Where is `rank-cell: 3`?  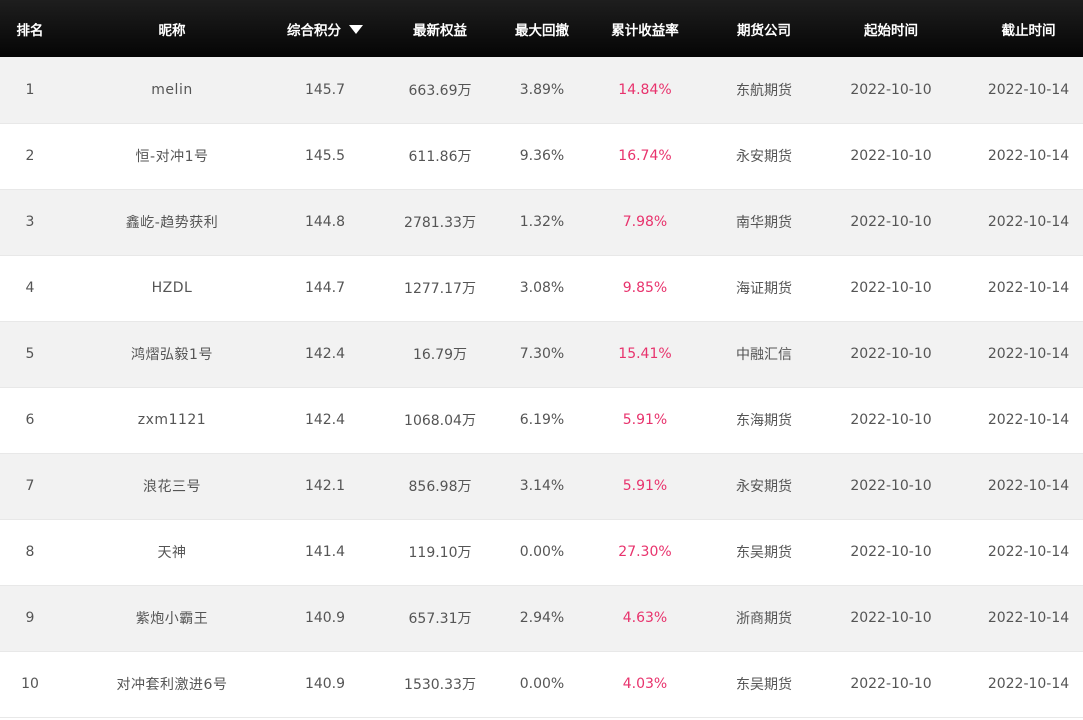 rank-cell: 3 is located at coordinates (30, 222).